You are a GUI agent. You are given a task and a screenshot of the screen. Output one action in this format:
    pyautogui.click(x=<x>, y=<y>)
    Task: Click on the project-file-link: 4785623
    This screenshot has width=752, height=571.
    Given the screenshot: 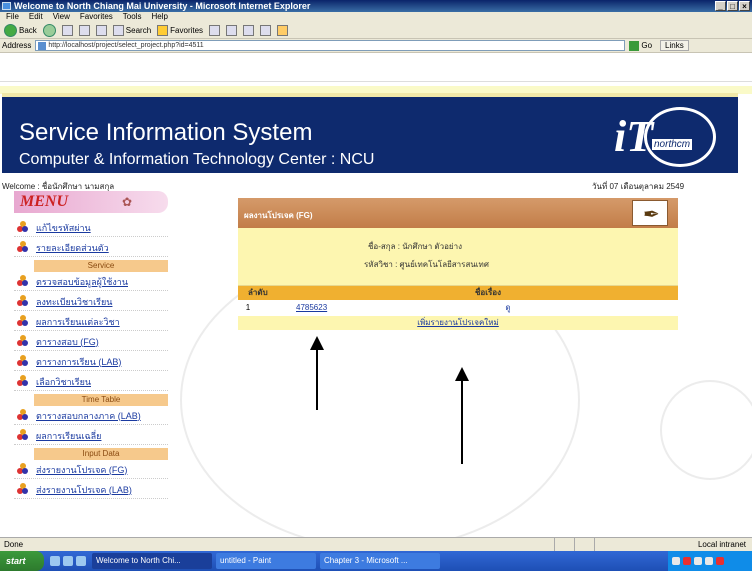 What is the action you would take?
    pyautogui.click(x=298, y=308)
    